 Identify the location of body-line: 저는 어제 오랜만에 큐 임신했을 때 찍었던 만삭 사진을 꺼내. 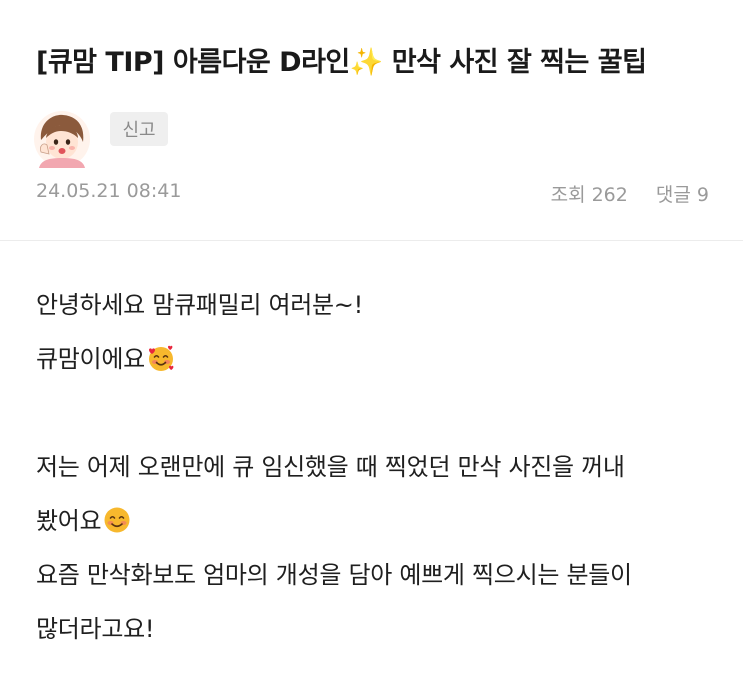
(381, 467).